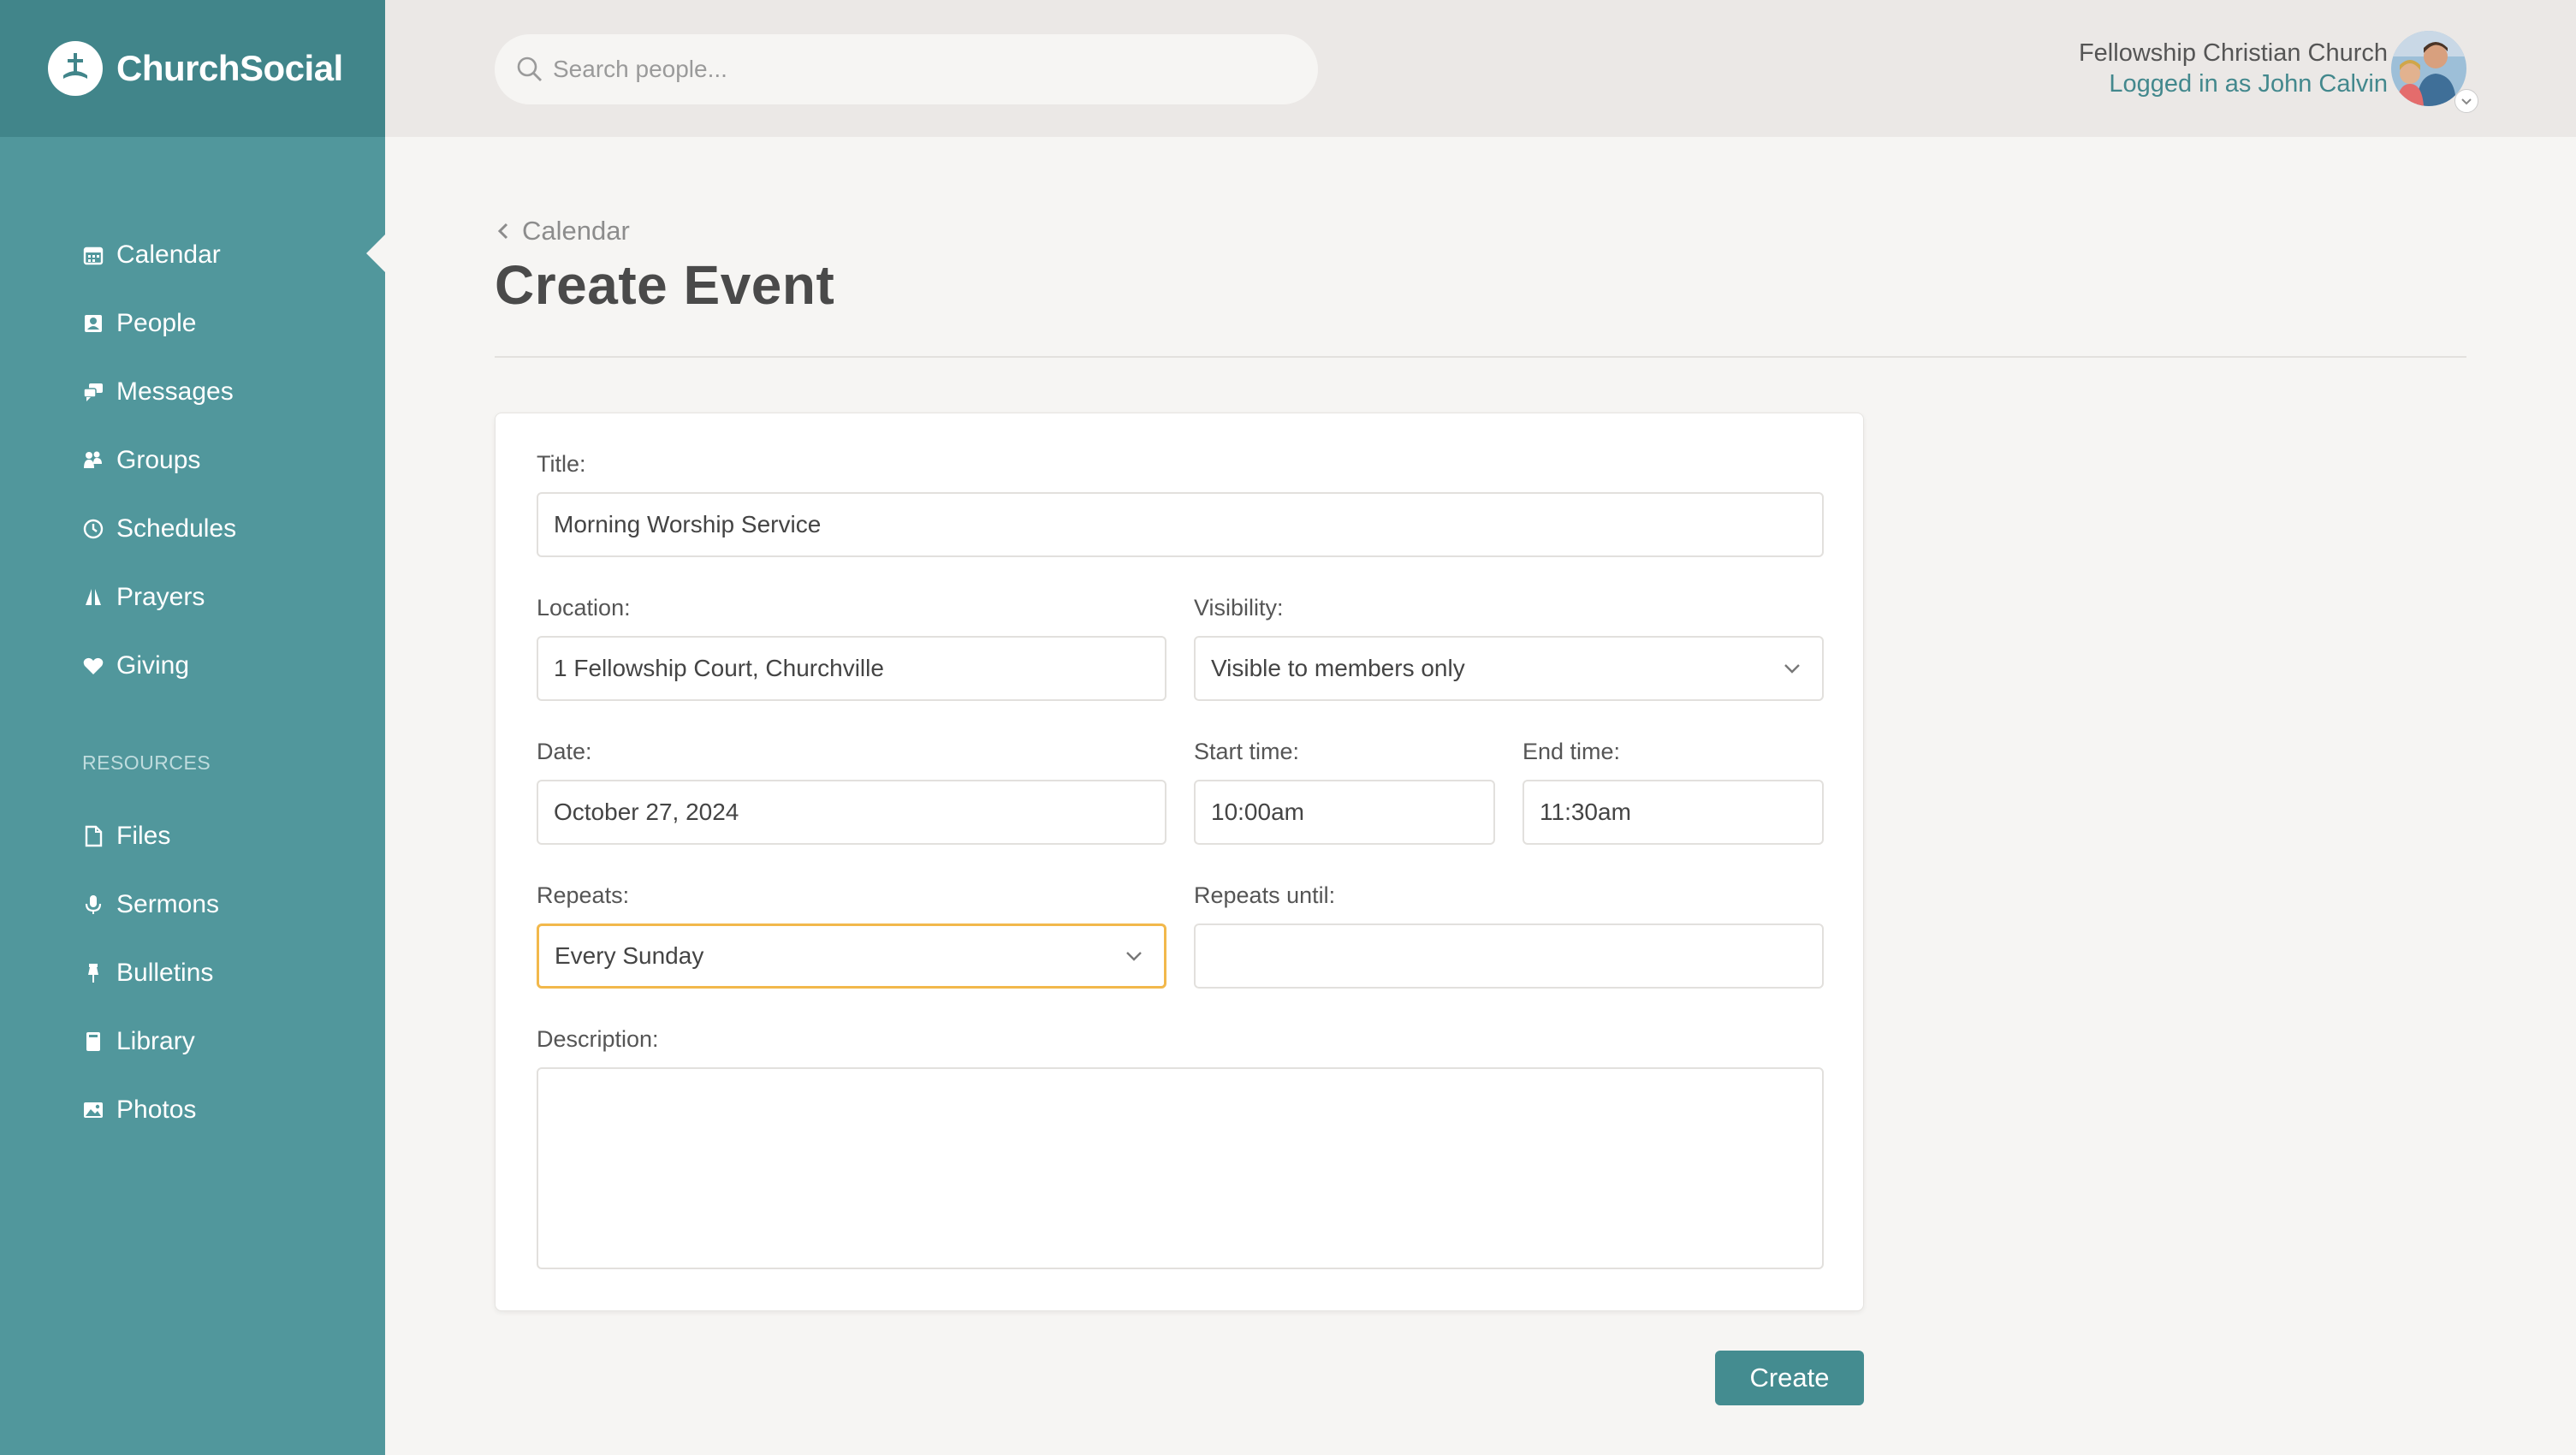  What do you see at coordinates (1180, 1168) in the screenshot?
I see `description-textarea` at bounding box center [1180, 1168].